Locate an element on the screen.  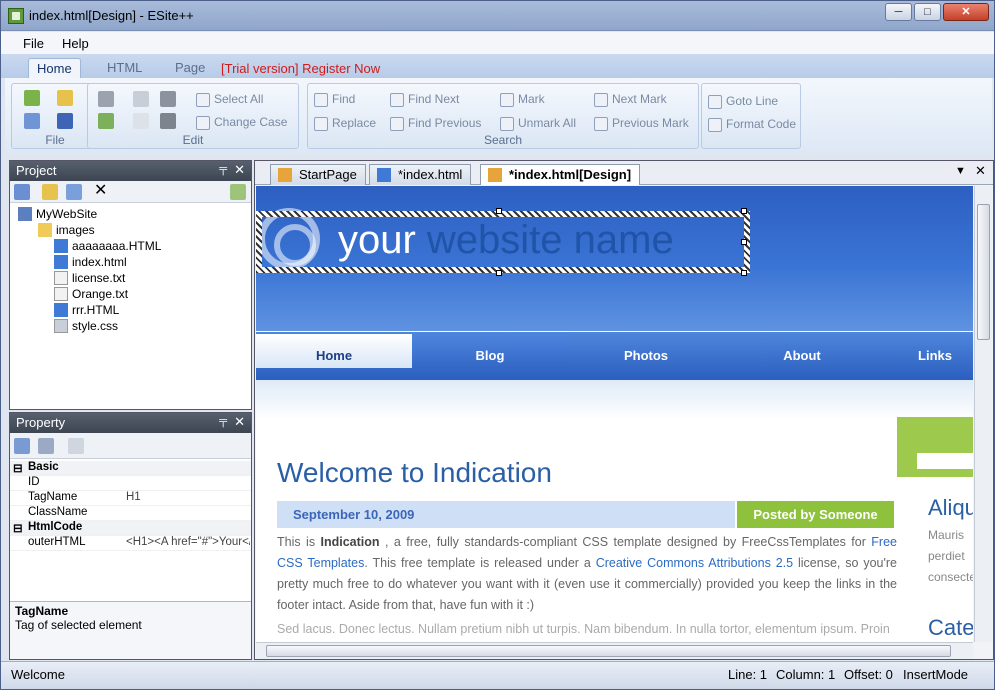
delete-icon: ✕ is located at coordinates (102, 191).